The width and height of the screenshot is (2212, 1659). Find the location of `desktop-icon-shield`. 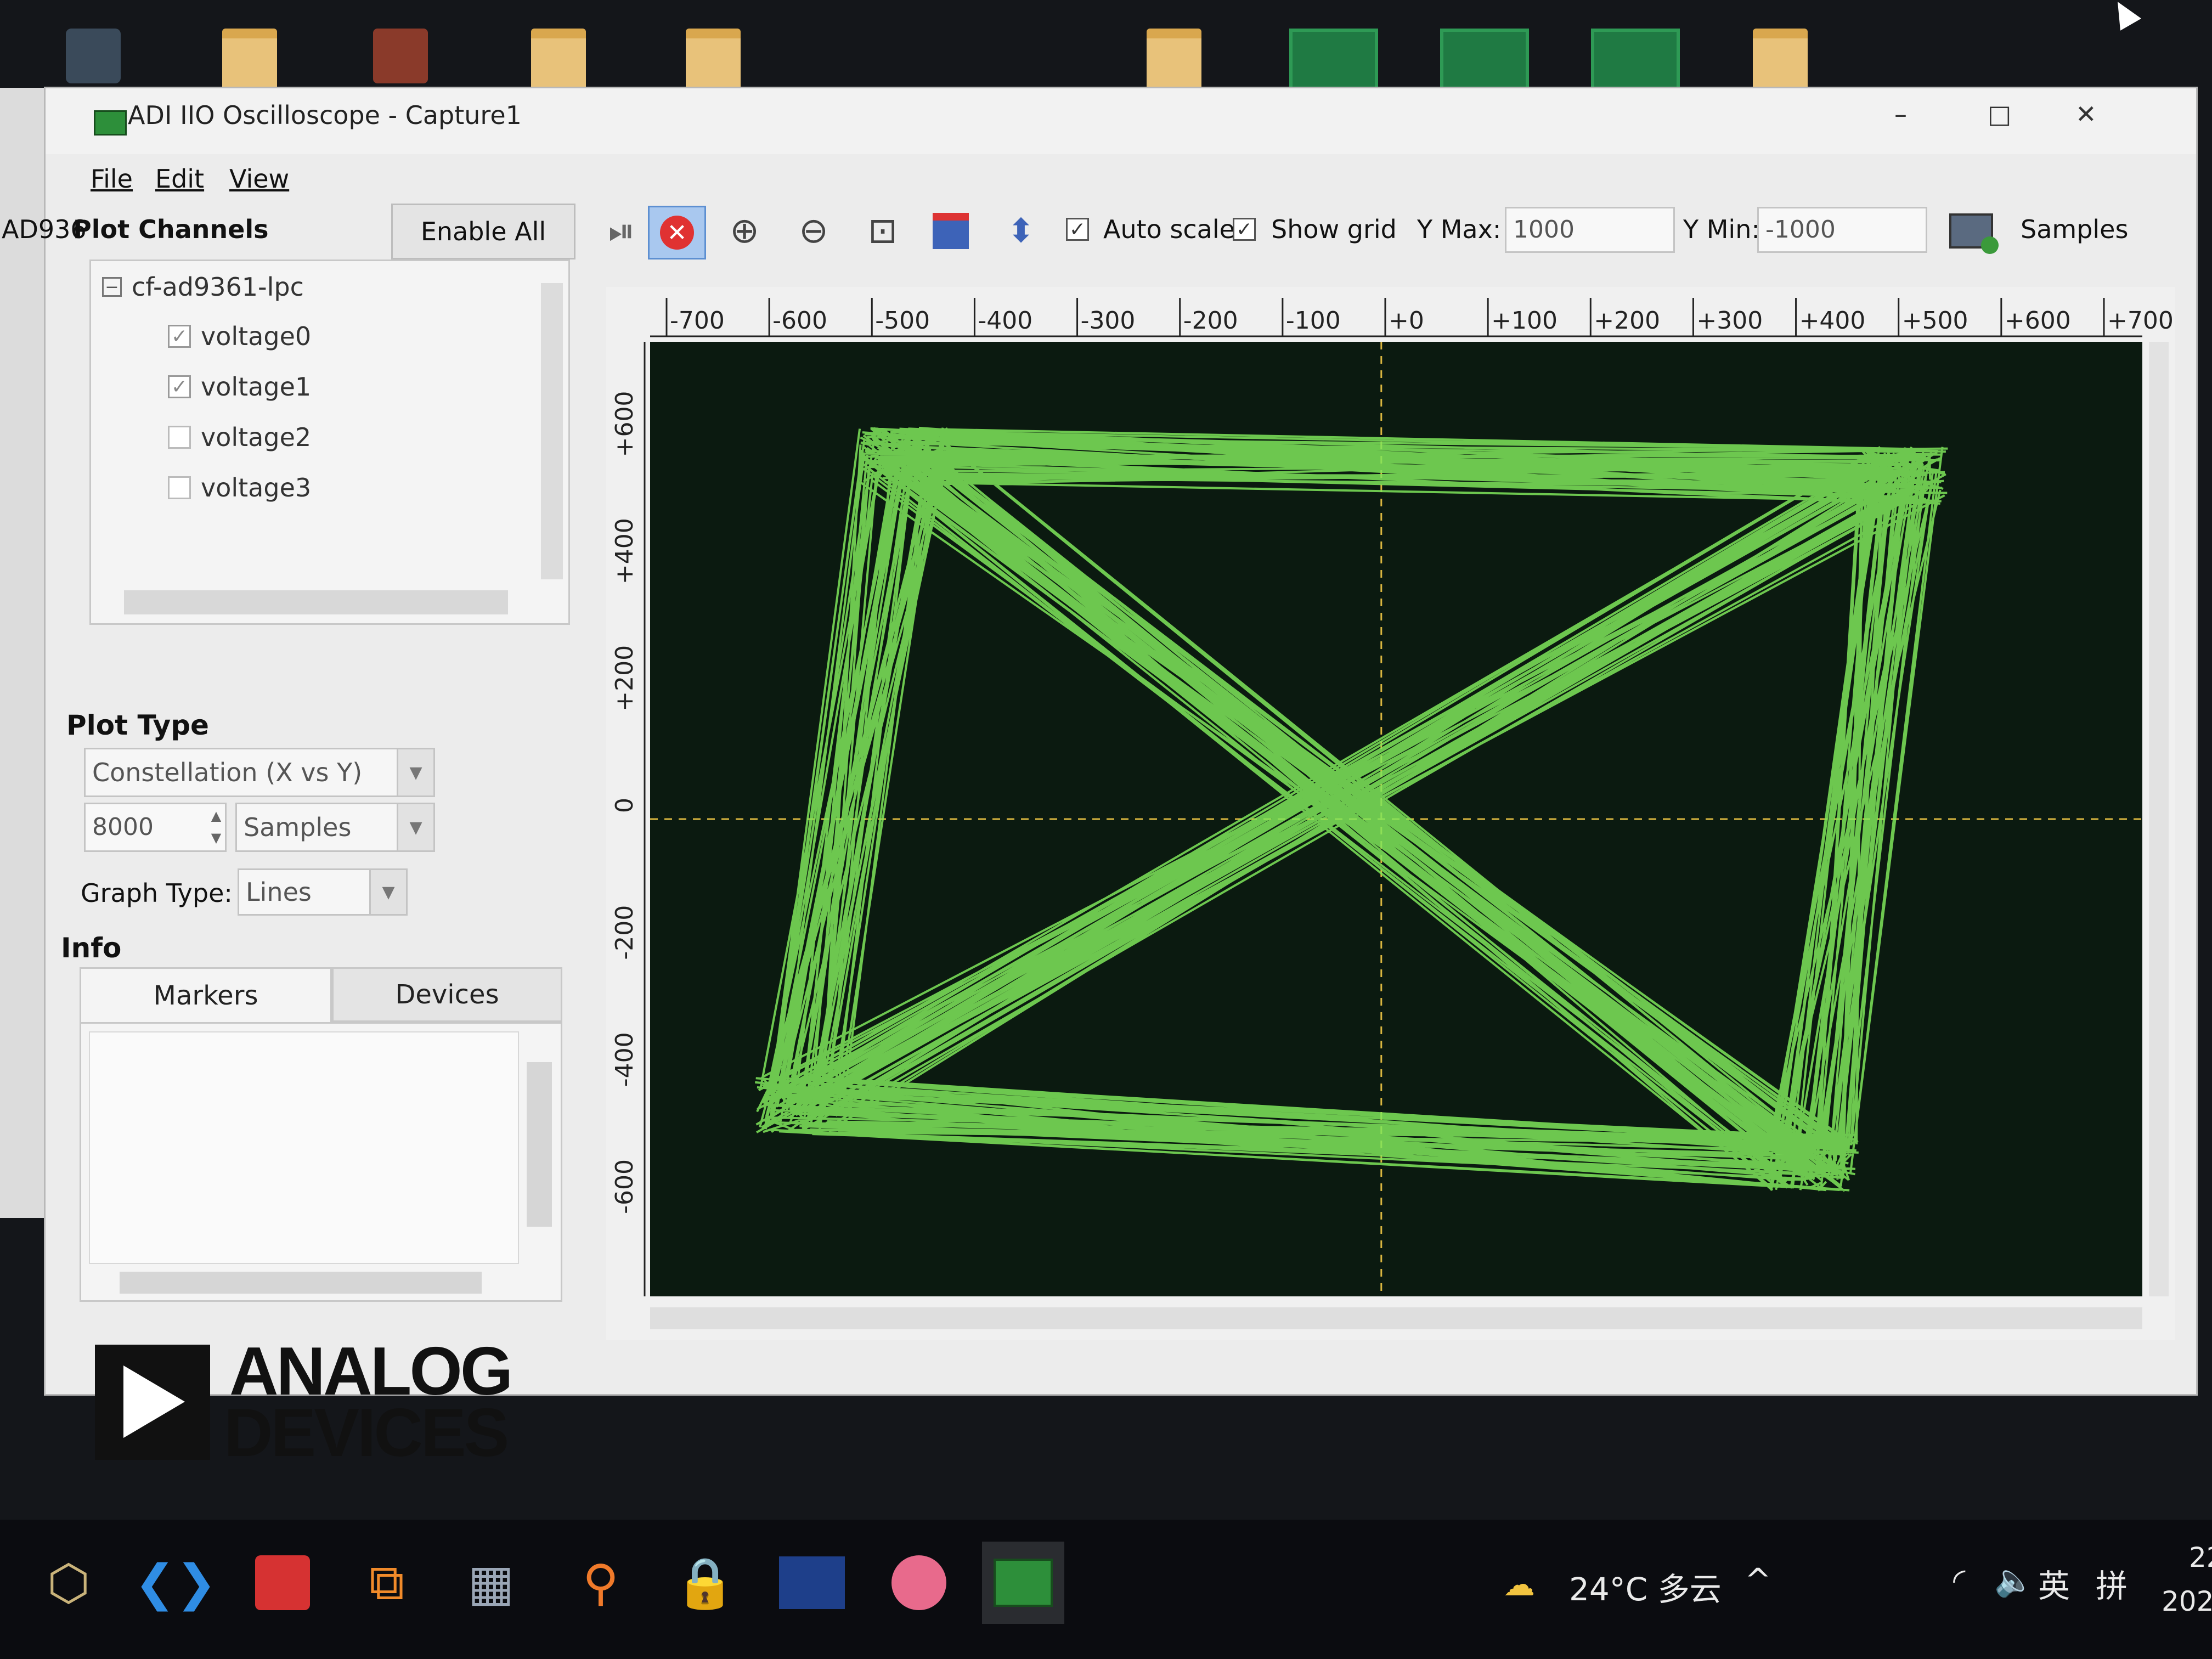

desktop-icon-shield is located at coordinates (93, 56).